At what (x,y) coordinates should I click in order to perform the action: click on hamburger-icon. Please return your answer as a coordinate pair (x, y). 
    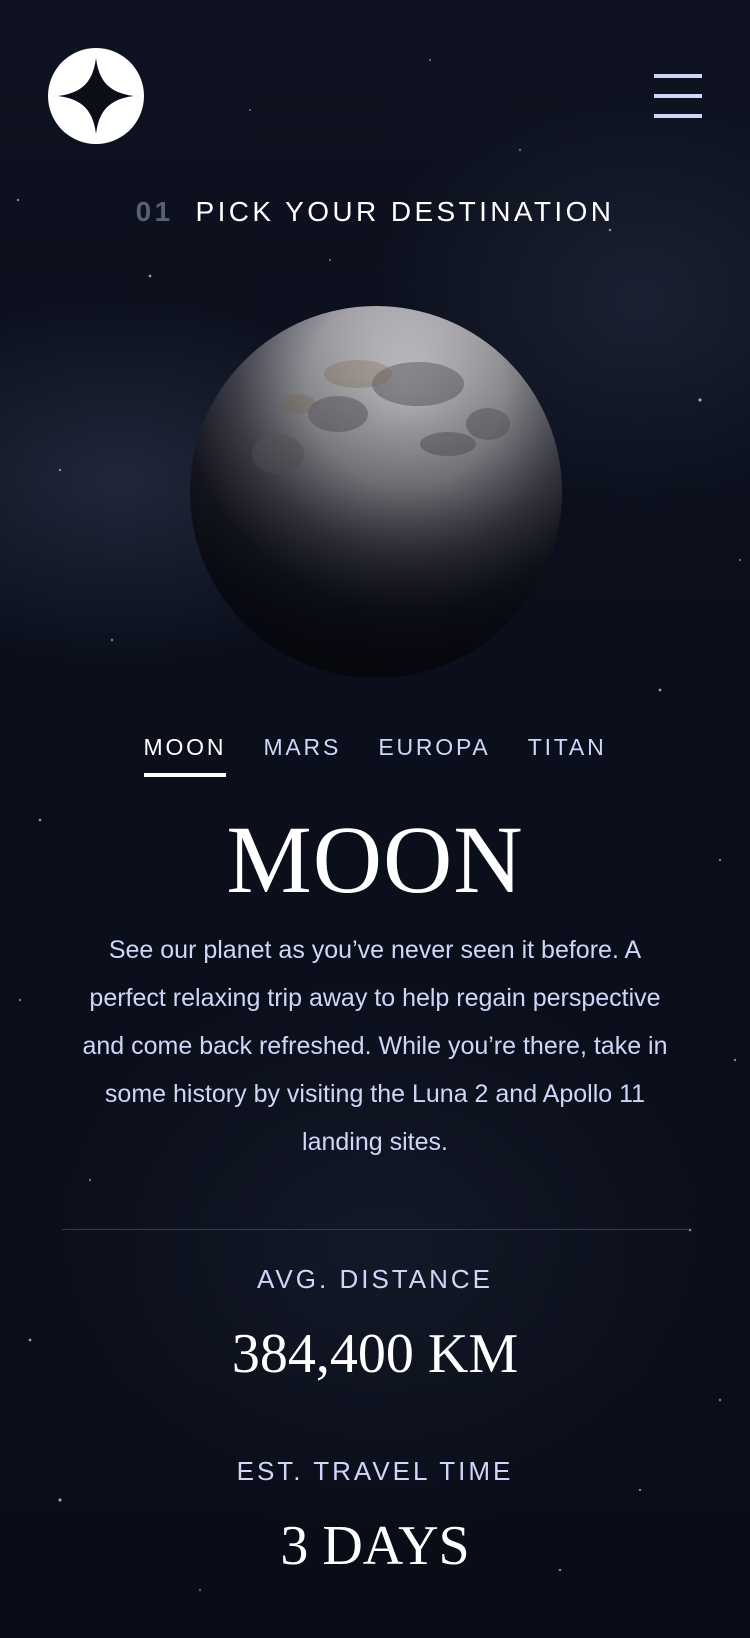
    Looking at the image, I should click on (678, 96).